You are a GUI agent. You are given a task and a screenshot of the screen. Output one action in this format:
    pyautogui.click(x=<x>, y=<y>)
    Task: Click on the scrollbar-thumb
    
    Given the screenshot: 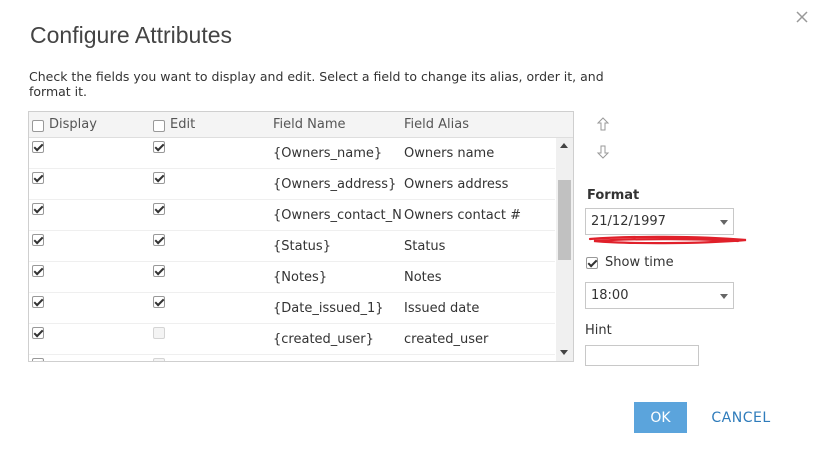 What is the action you would take?
    pyautogui.click(x=564, y=220)
    